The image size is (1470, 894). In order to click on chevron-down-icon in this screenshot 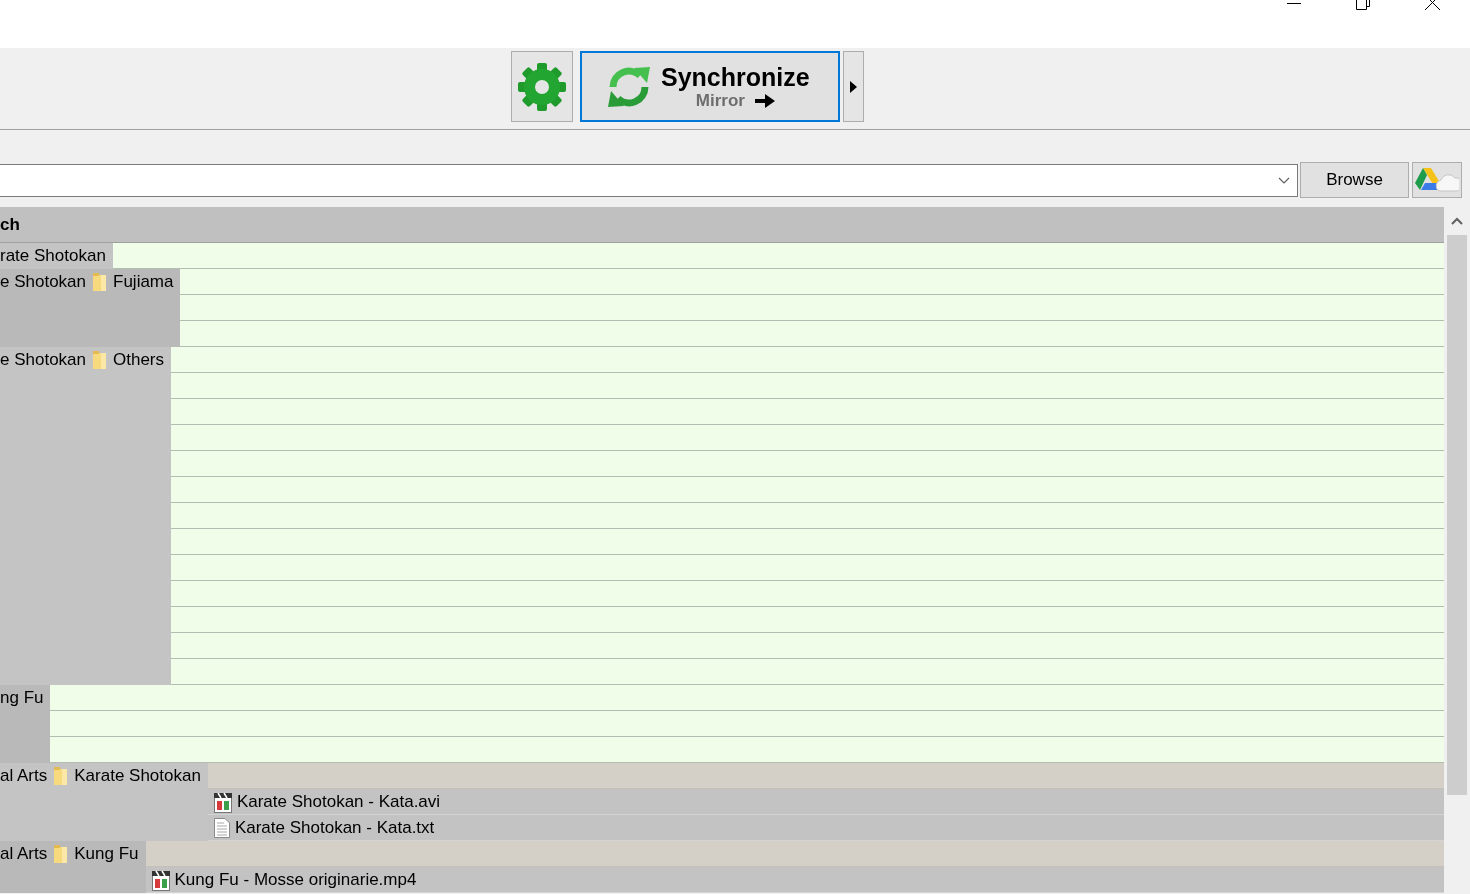, I will do `click(1284, 180)`.